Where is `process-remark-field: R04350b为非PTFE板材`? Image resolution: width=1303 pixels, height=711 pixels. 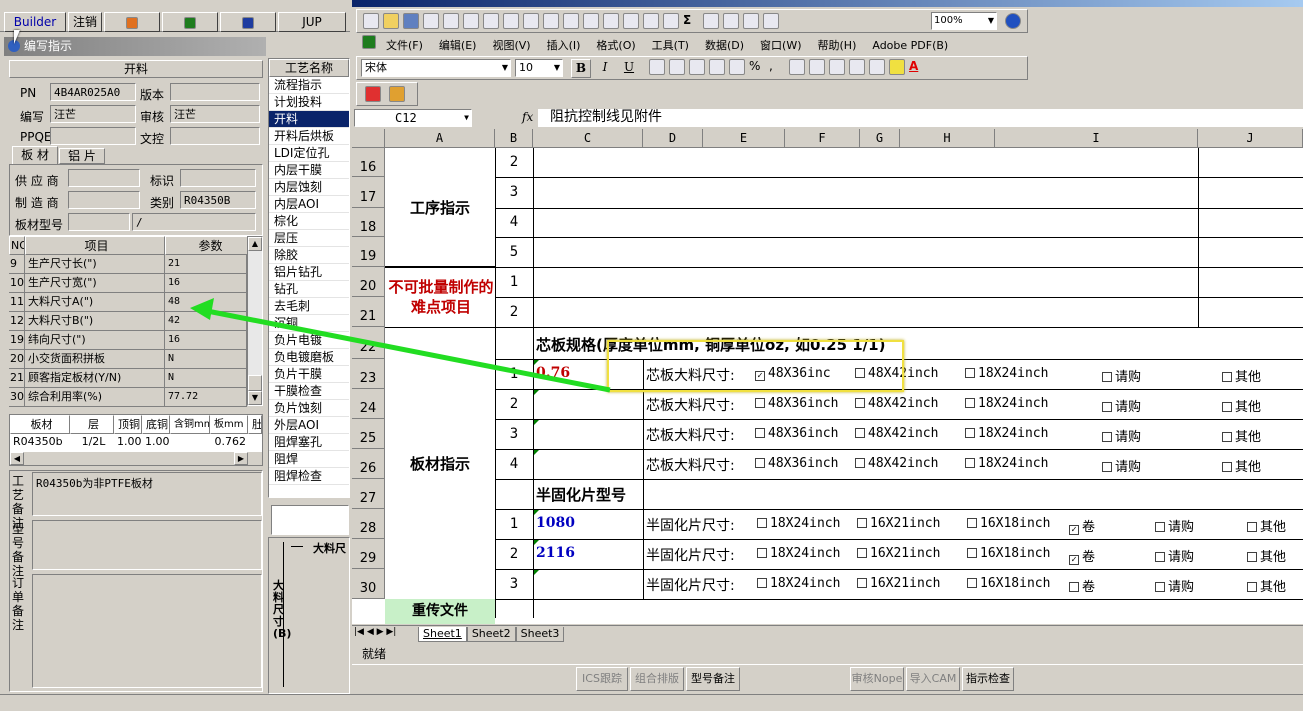 process-remark-field: R04350b为非PTFE板材 is located at coordinates (147, 494).